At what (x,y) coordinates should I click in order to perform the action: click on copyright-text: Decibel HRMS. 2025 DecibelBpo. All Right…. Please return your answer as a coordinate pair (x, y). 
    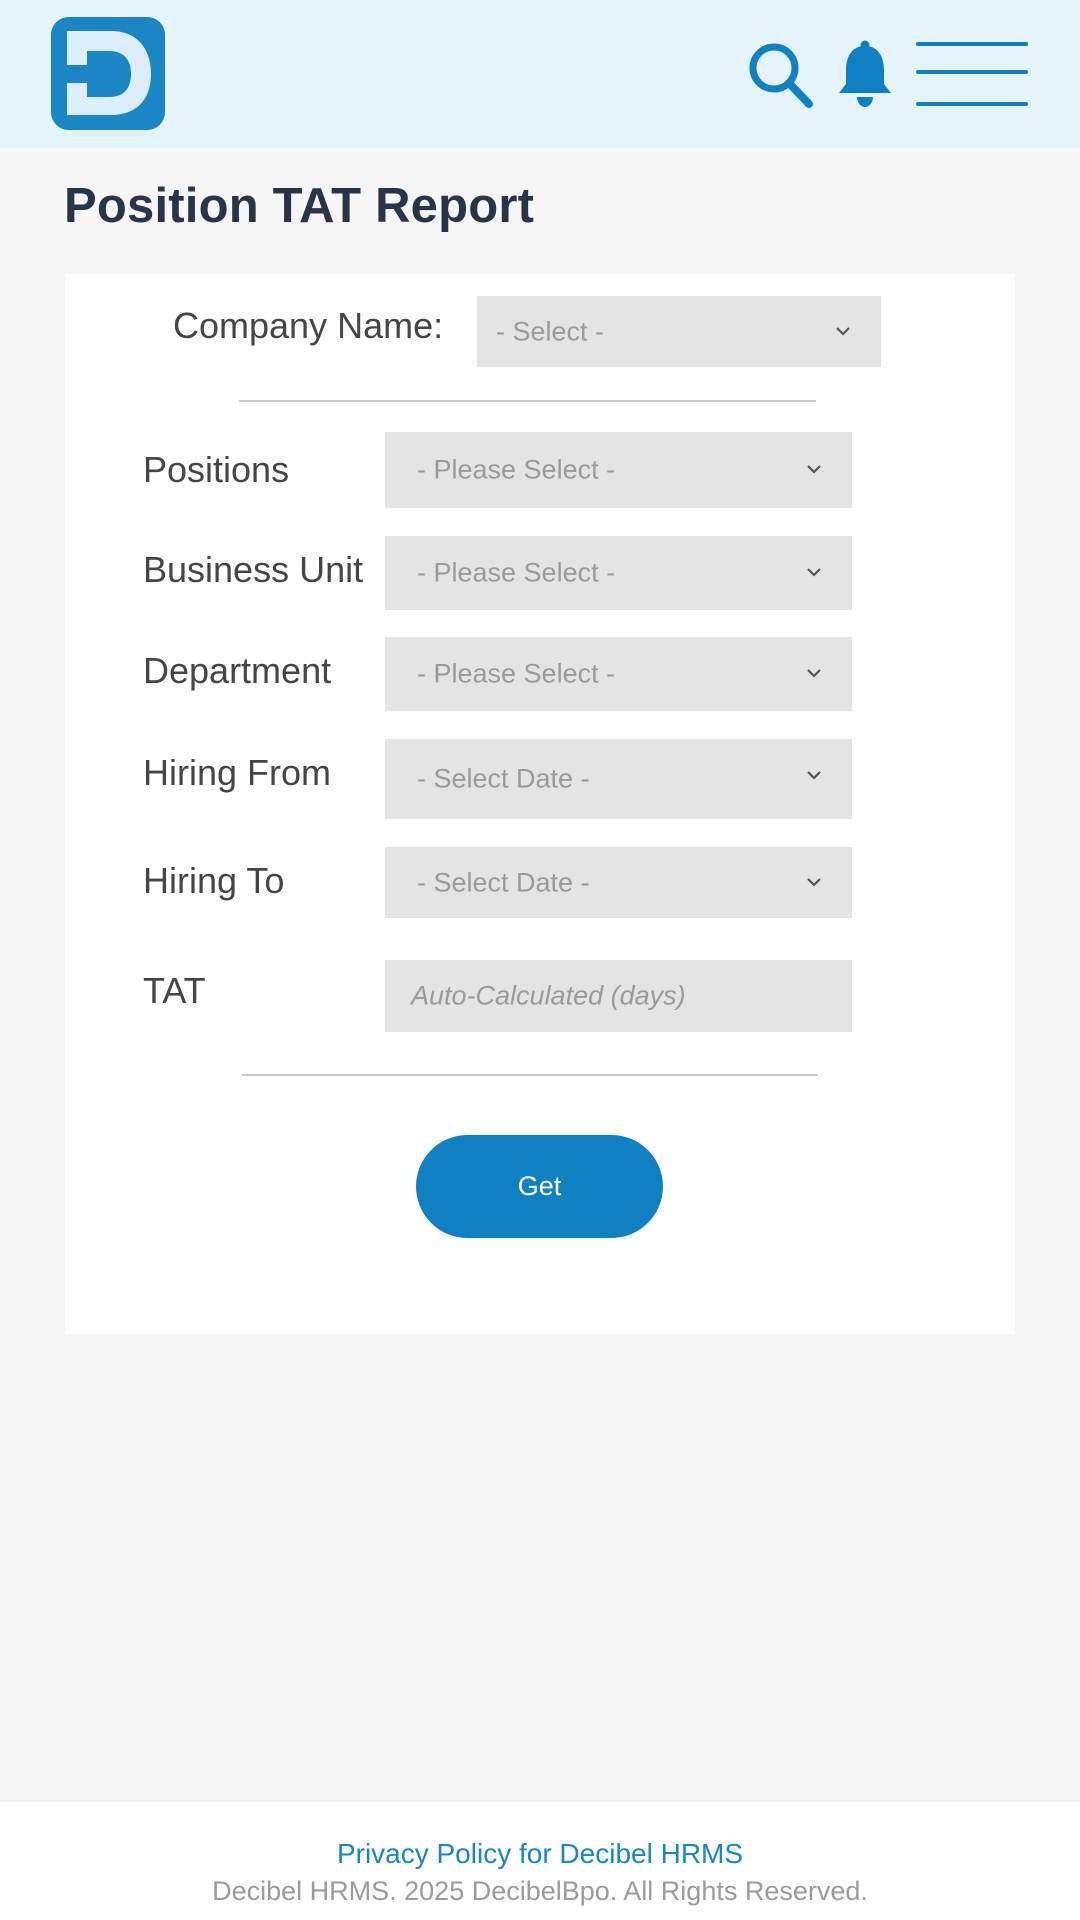
    Looking at the image, I should click on (540, 1891).